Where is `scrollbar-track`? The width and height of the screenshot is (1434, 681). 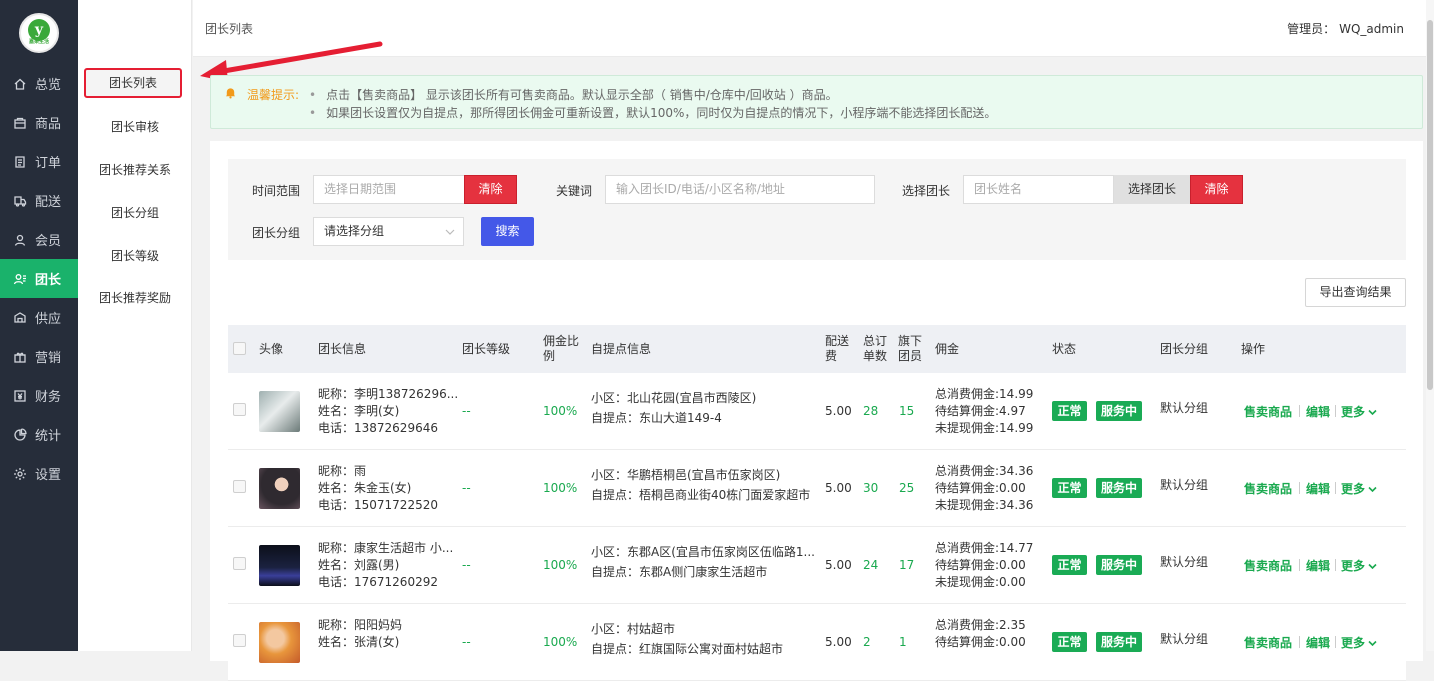 scrollbar-track is located at coordinates (1430, 325).